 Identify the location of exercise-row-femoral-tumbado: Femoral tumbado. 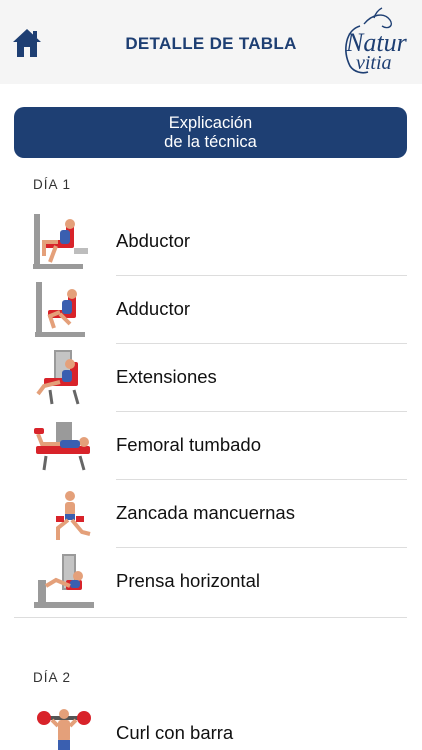
(211, 446).